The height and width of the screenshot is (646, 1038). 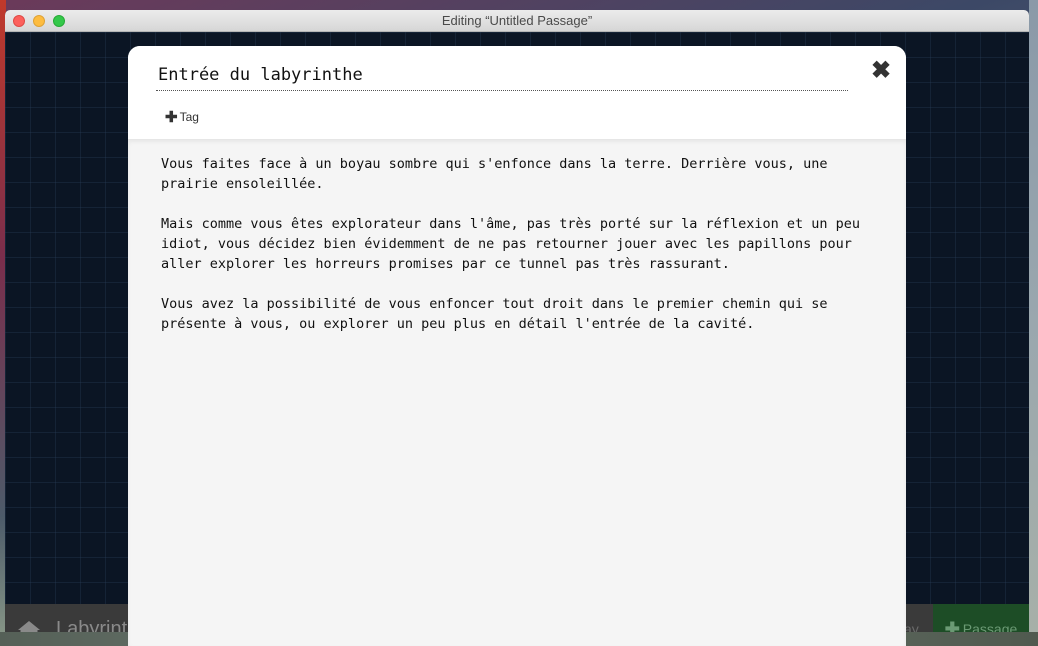 I want to click on desktop-wallpaper-right, so click(x=1033, y=323).